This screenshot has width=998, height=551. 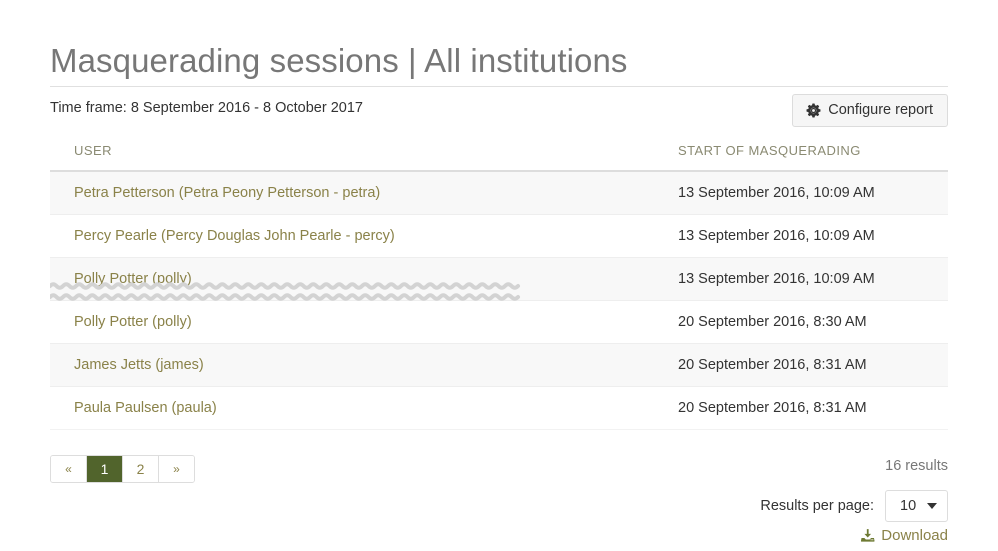 I want to click on results-per-page-row: Results per page: 10, so click(x=854, y=506).